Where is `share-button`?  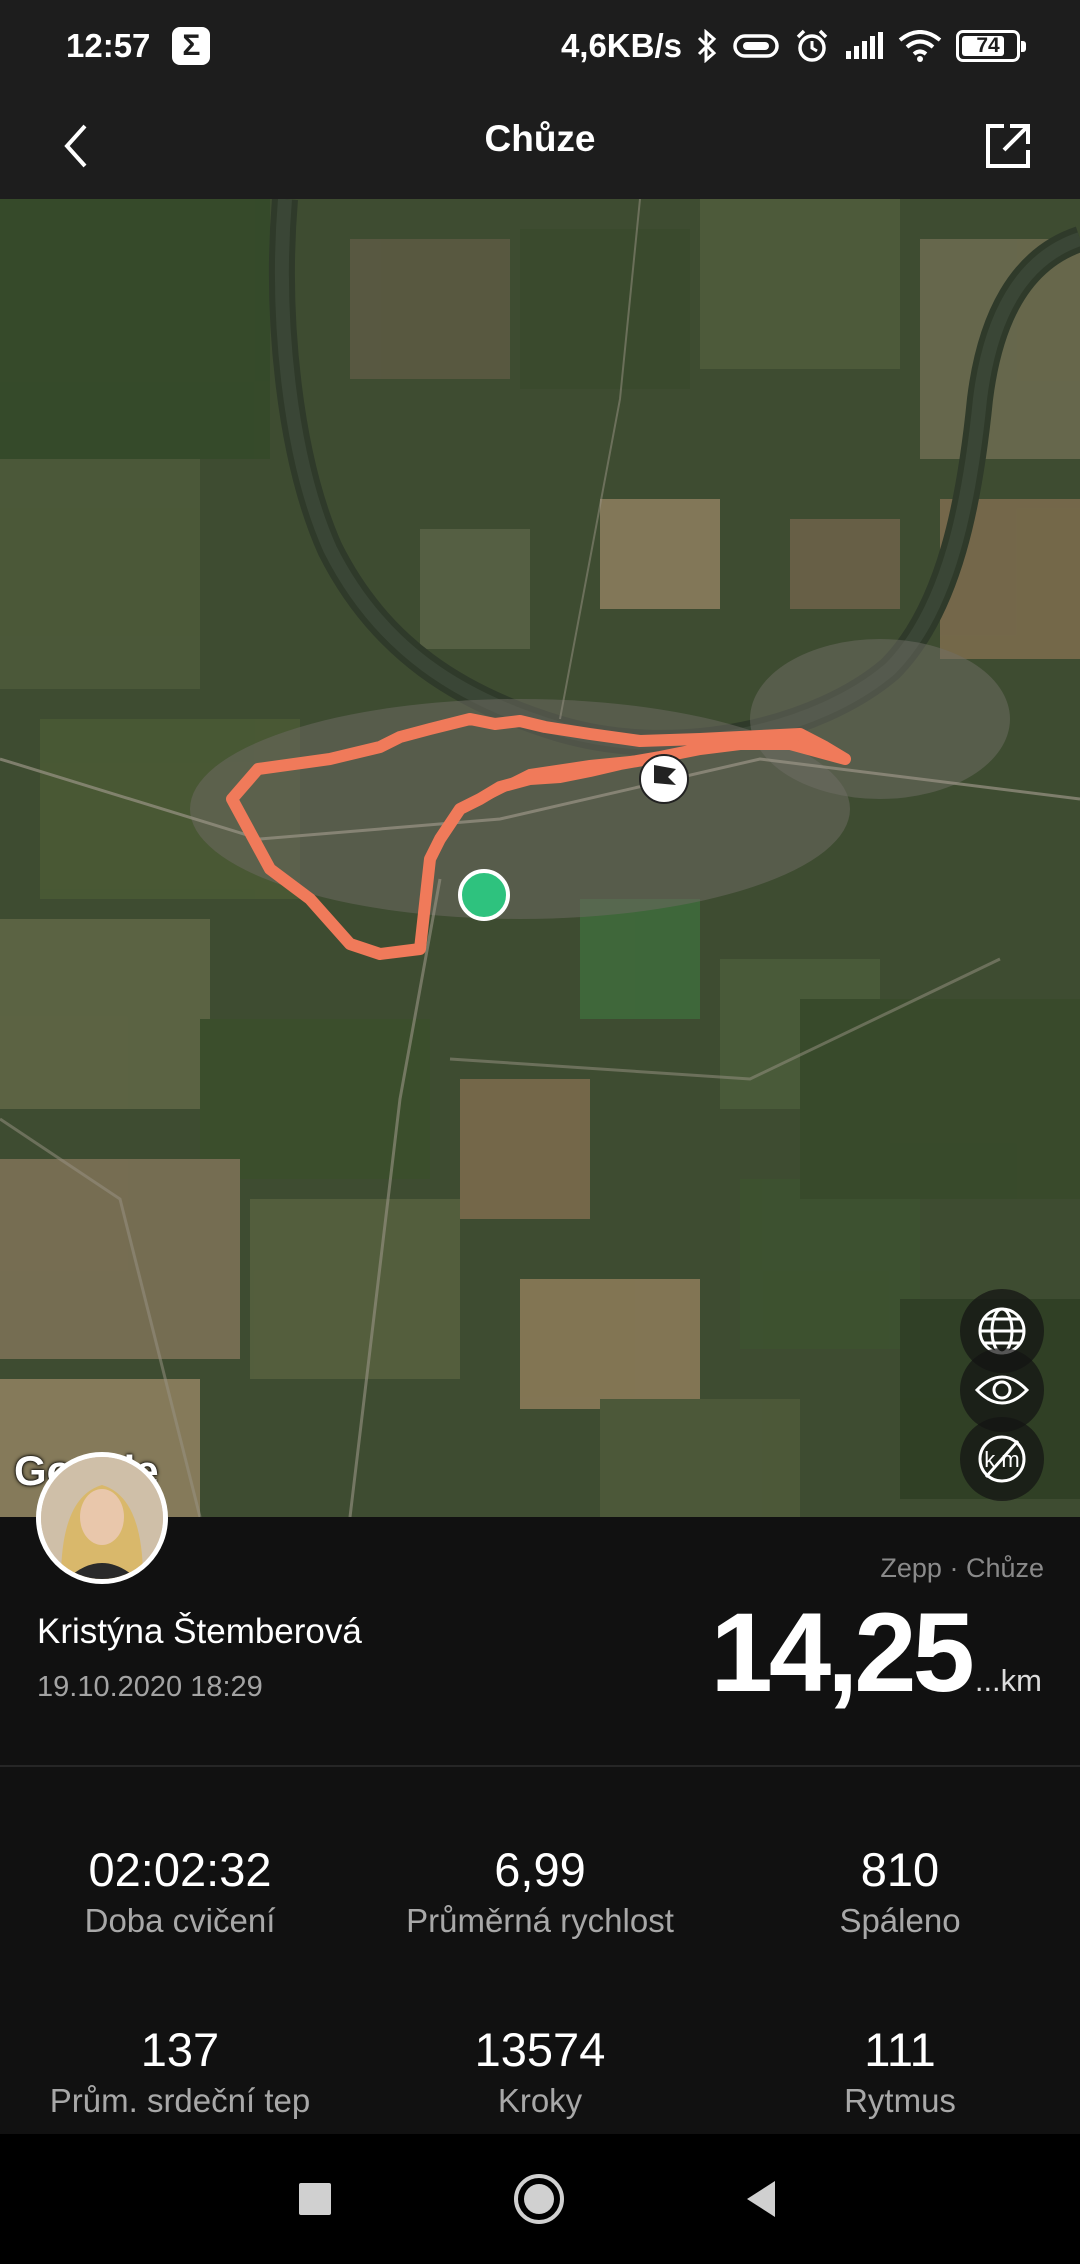
share-button is located at coordinates (1008, 146).